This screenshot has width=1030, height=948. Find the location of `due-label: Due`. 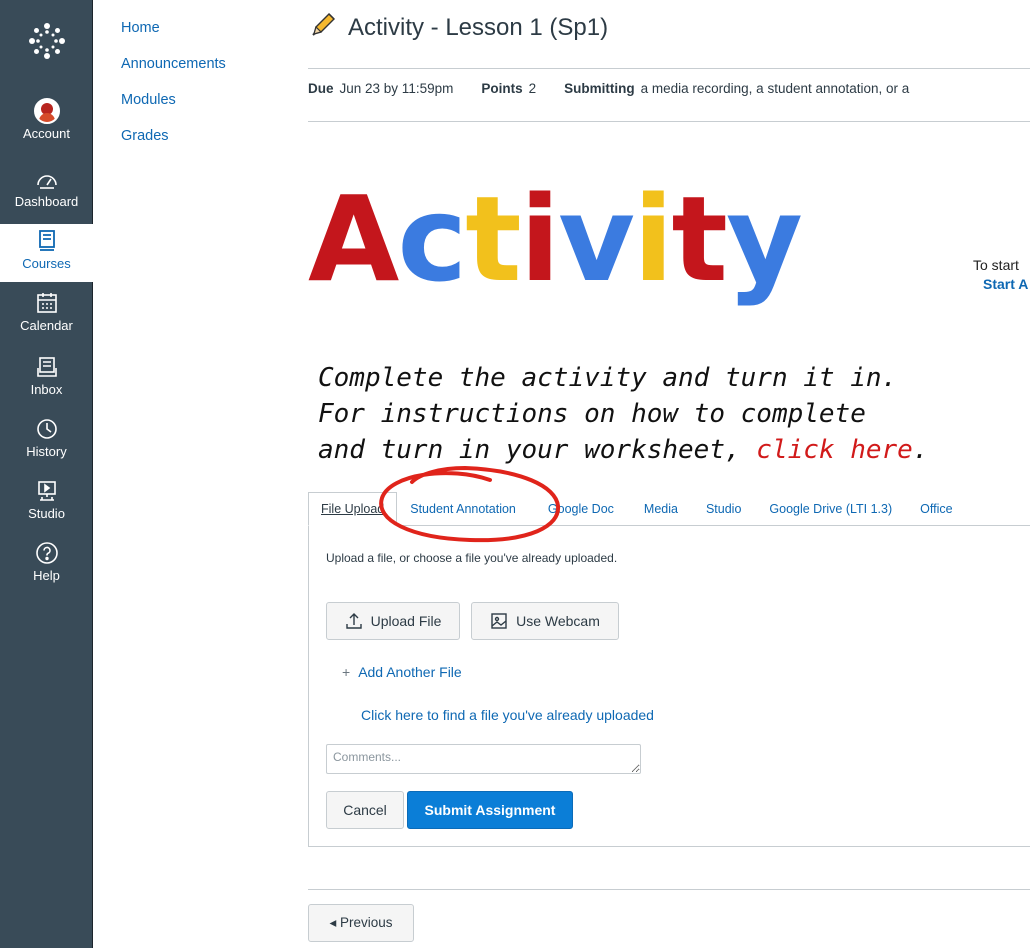

due-label: Due is located at coordinates (321, 88).